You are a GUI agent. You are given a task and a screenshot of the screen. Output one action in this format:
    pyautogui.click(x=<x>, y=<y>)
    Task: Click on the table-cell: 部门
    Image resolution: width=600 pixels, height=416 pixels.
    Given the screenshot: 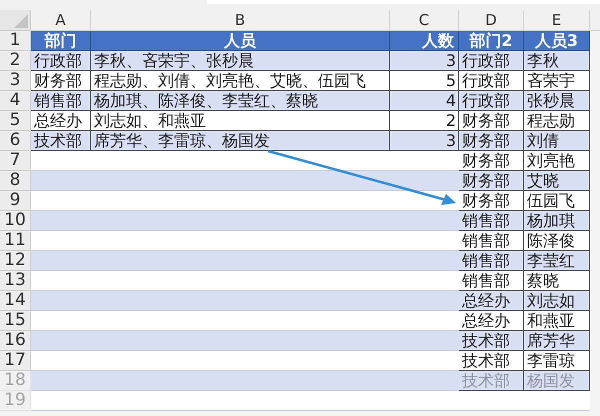 What is the action you would take?
    pyautogui.click(x=61, y=41)
    